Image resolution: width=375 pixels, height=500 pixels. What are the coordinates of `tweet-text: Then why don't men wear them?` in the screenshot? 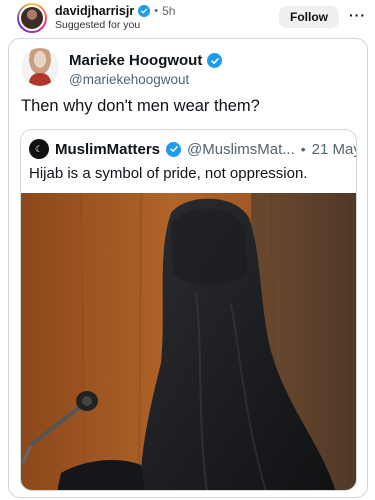 It's located at (140, 106).